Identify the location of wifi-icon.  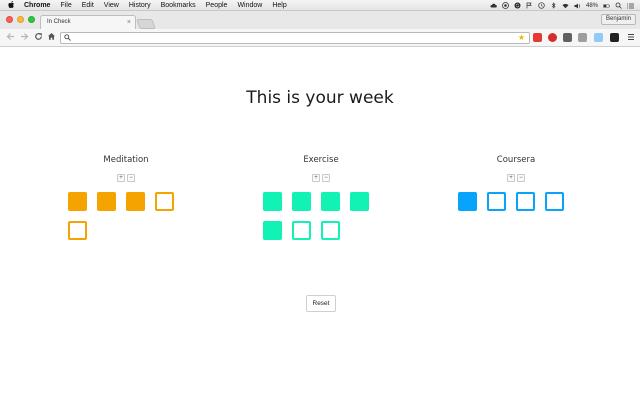
(565, 5).